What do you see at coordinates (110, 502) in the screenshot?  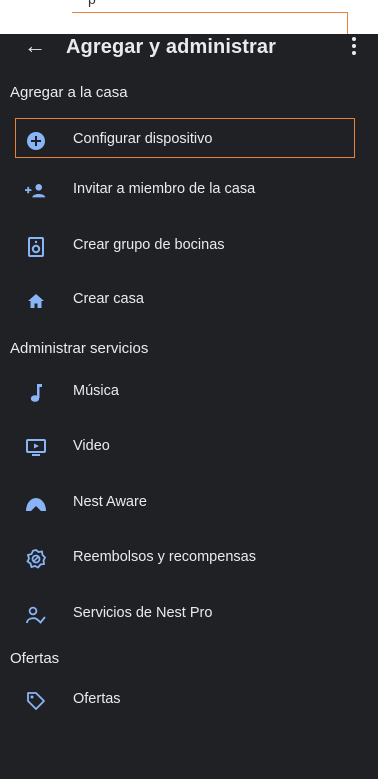 I see `menu-item-label: Nest Aware` at bounding box center [110, 502].